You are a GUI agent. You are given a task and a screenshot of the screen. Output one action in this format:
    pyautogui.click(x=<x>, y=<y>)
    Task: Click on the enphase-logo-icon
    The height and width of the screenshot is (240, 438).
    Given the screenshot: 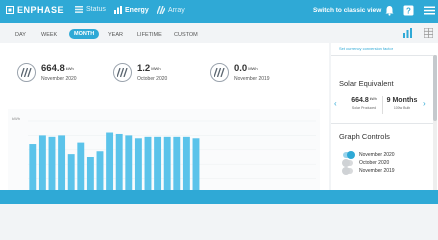 What is the action you would take?
    pyautogui.click(x=10, y=10)
    